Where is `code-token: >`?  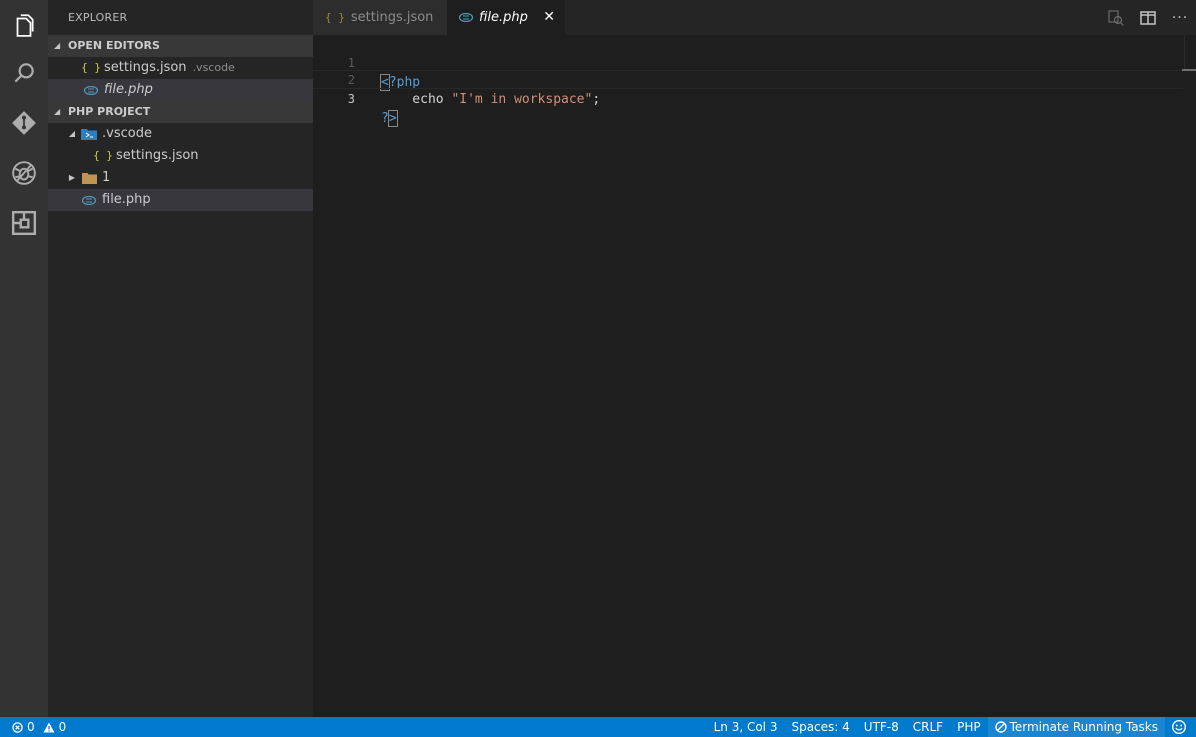 code-token: > is located at coordinates (392, 118).